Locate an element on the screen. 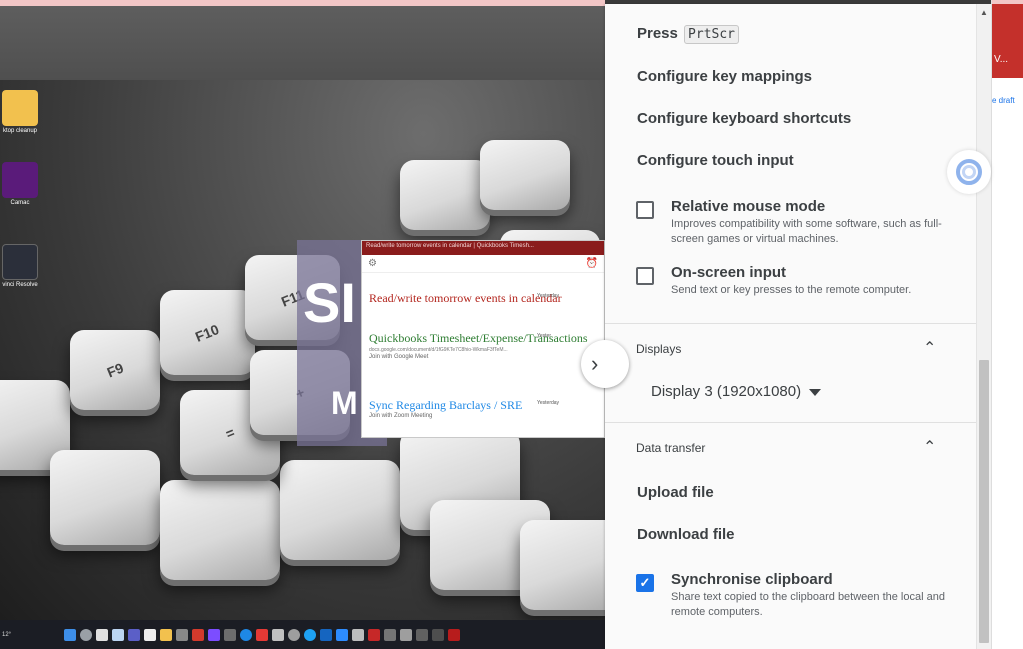 This screenshot has width=1023, height=649. join-zoom-link: Join with Zoom Meeting is located at coordinates (485, 416).